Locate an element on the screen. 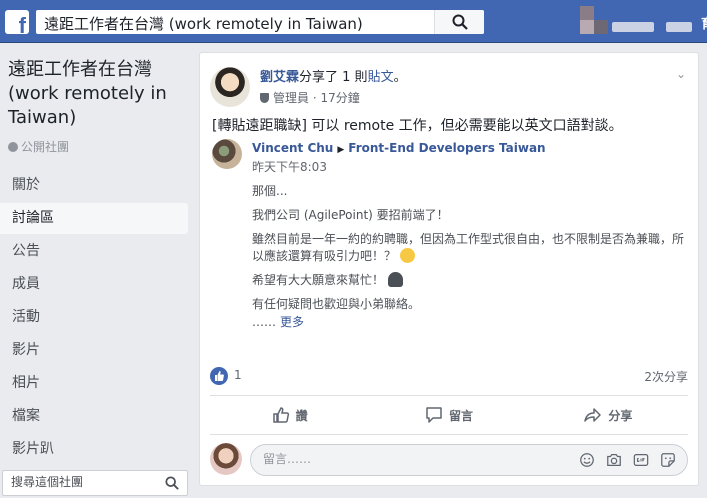  nav-item-about: 關於 is located at coordinates (94, 185).